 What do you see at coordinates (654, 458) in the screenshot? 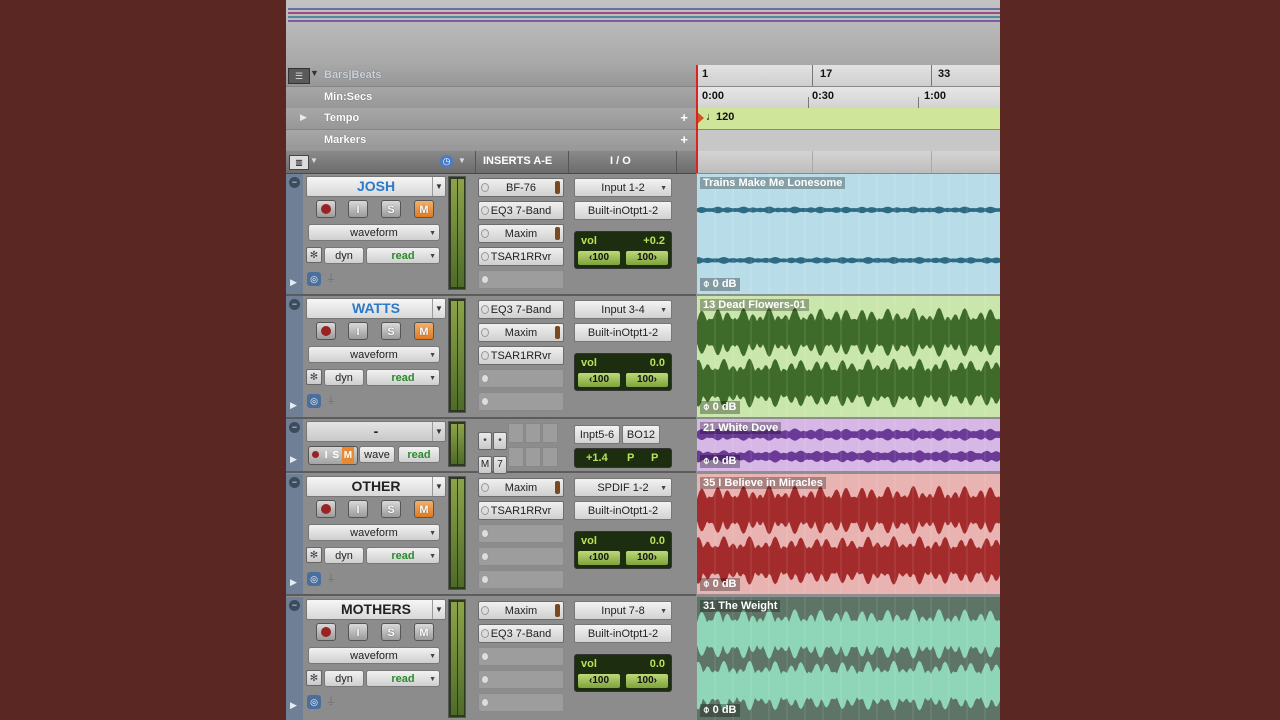
I see `pan-right: P` at bounding box center [654, 458].